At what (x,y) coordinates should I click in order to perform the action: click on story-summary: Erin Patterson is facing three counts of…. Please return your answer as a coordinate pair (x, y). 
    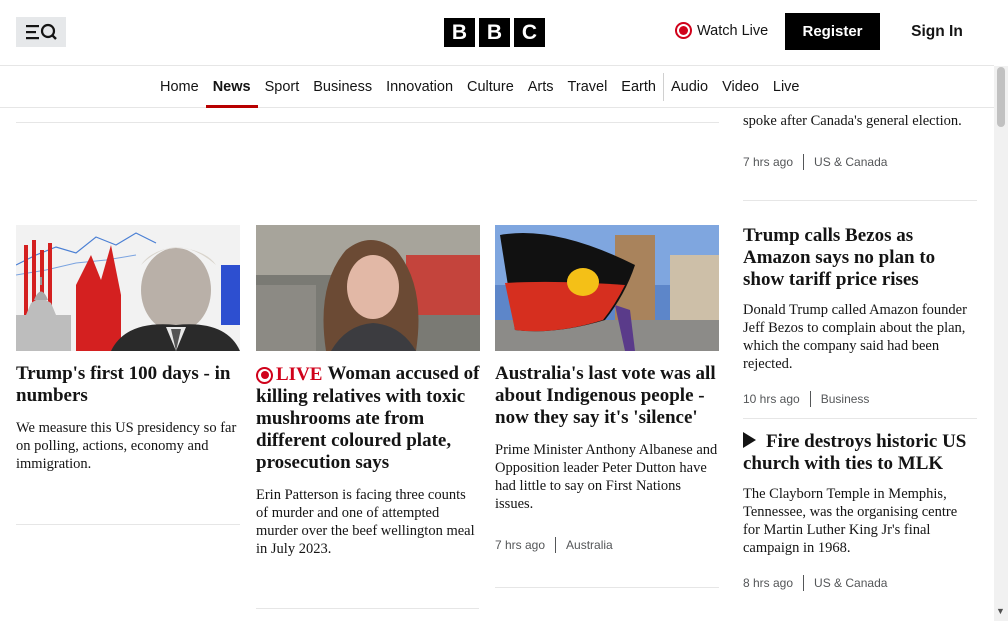
    Looking at the image, I should click on (365, 522).